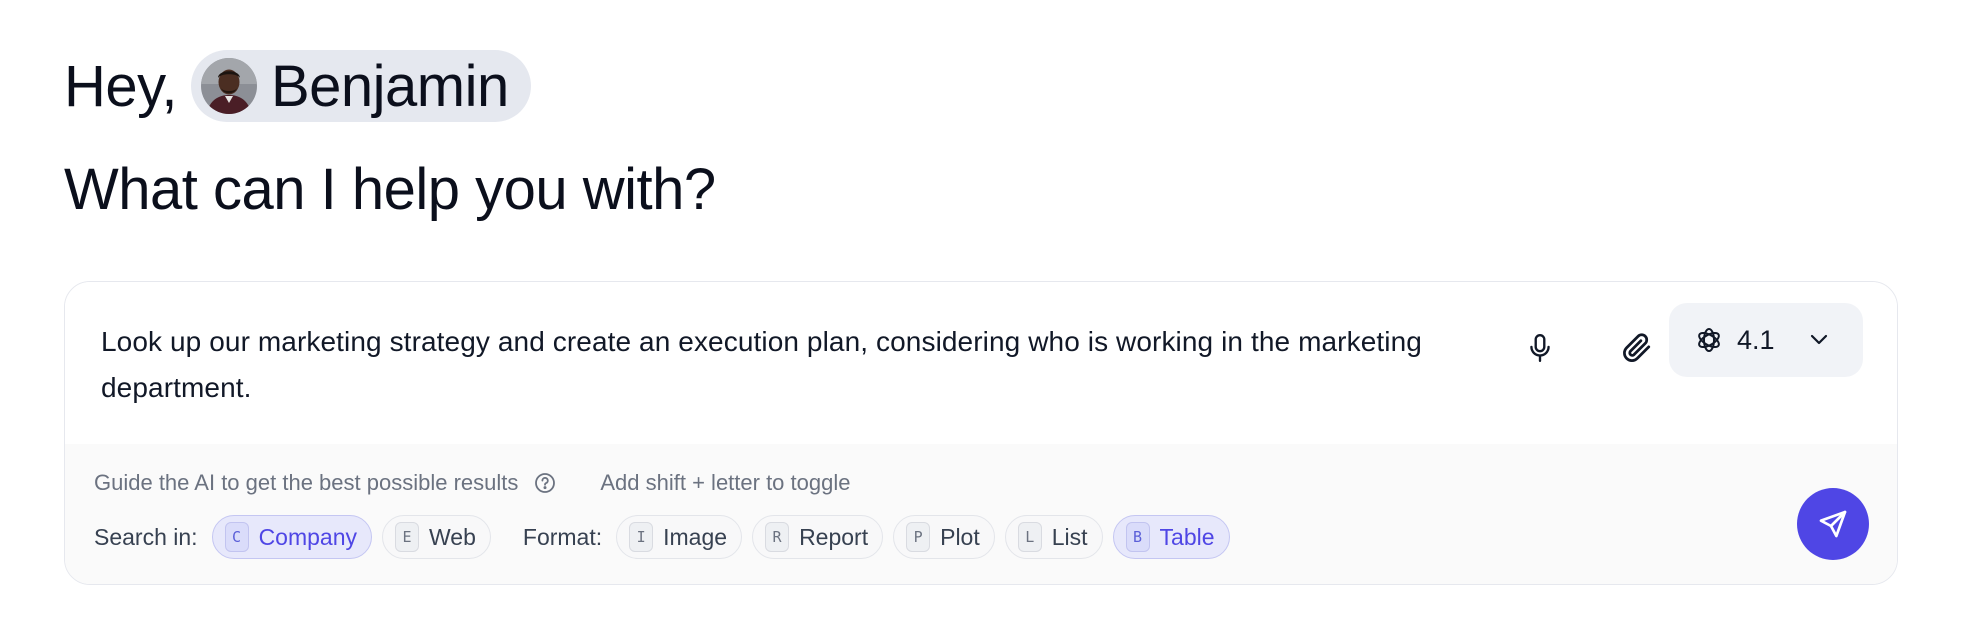 Image resolution: width=1962 pixels, height=644 pixels. What do you see at coordinates (960, 536) in the screenshot?
I see `option-label: Plot` at bounding box center [960, 536].